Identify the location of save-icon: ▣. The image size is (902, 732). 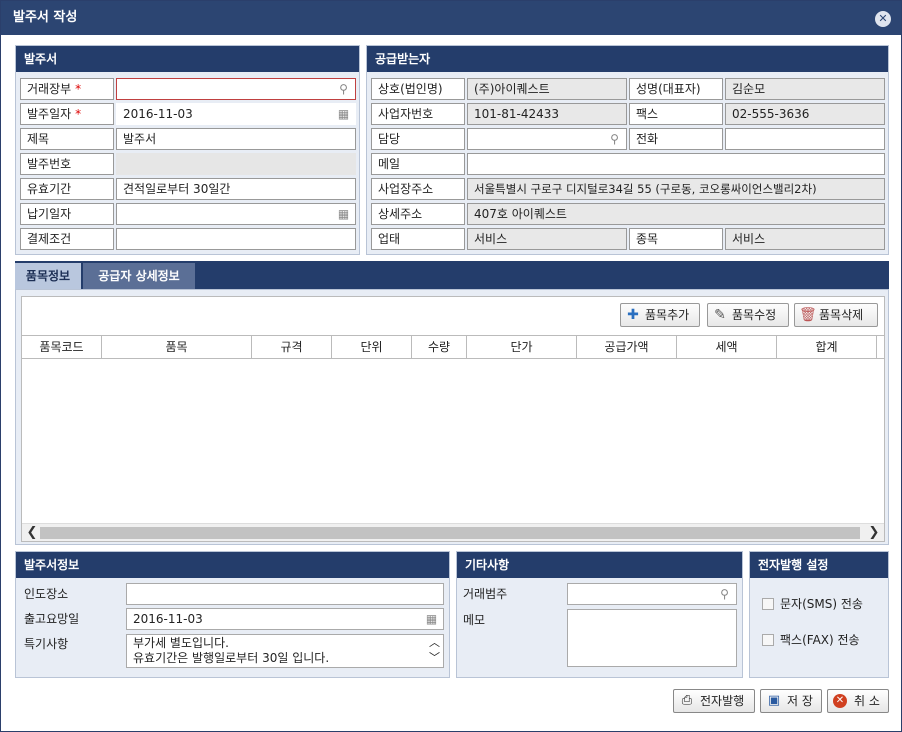
(774, 700).